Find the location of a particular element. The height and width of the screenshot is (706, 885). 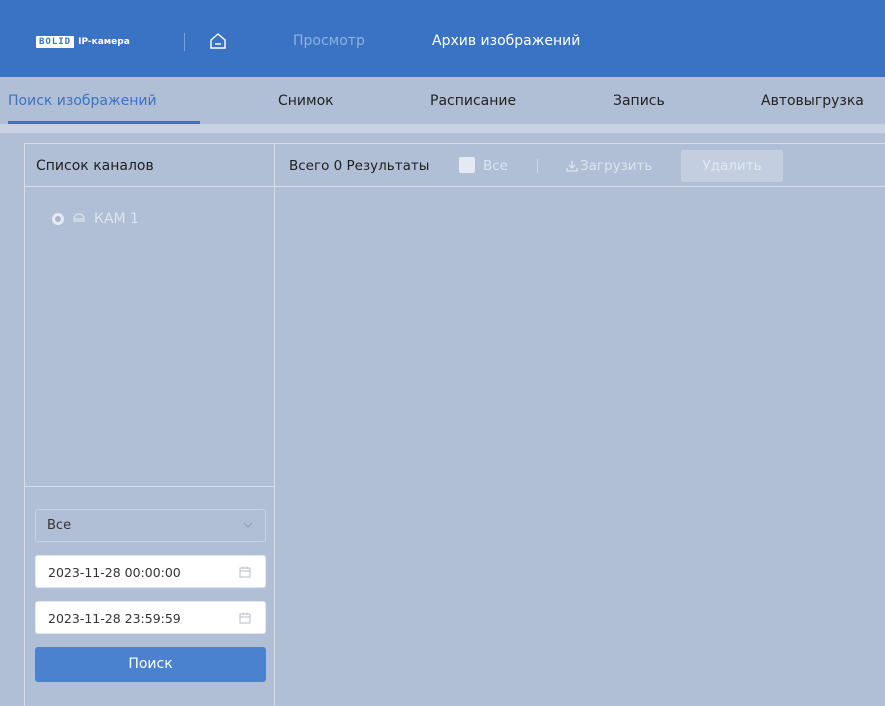

channel-item: КАМ 1 is located at coordinates (95, 219).